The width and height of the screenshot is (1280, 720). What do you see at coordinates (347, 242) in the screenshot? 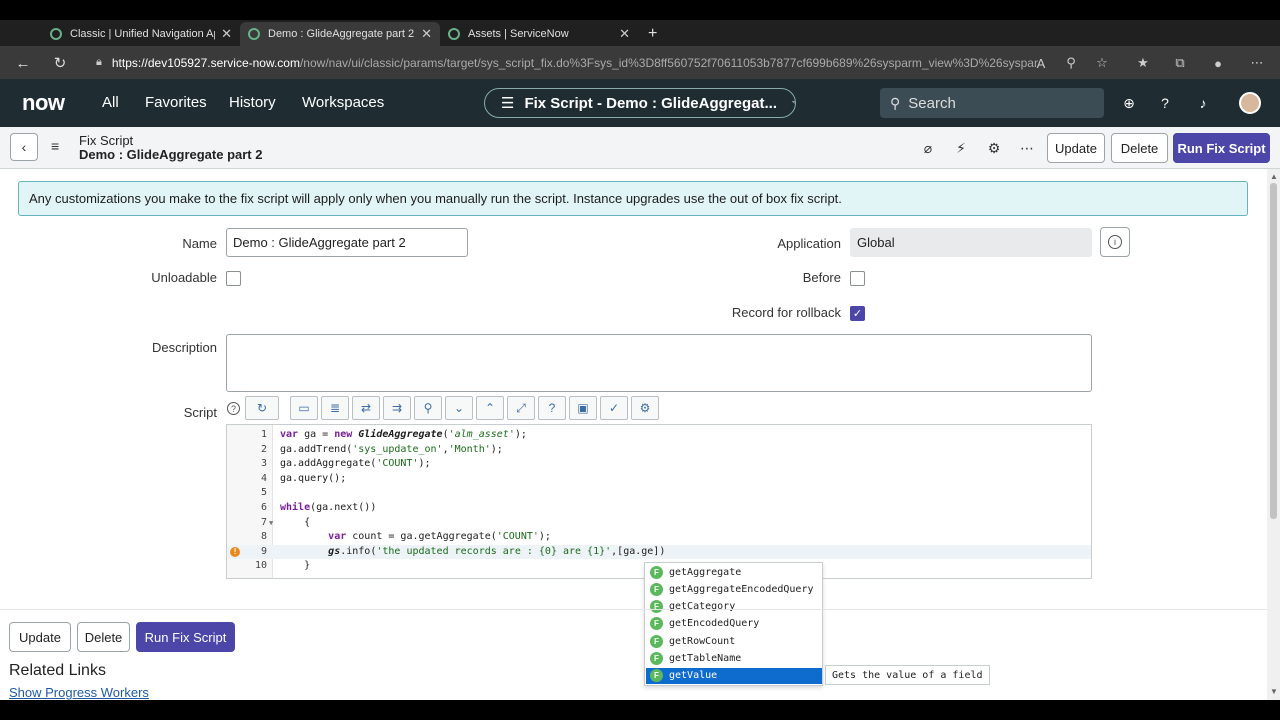
I see `name-field: Demo : GlideAggregate part 2` at bounding box center [347, 242].